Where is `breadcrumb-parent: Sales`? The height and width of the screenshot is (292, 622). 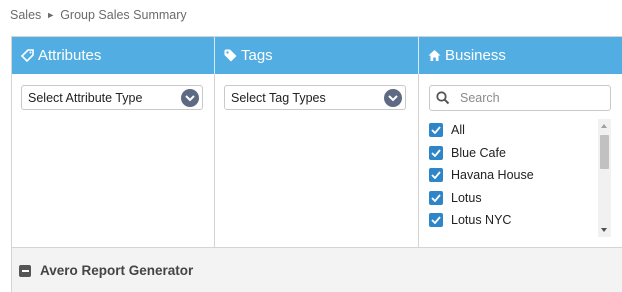 breadcrumb-parent: Sales is located at coordinates (25, 15).